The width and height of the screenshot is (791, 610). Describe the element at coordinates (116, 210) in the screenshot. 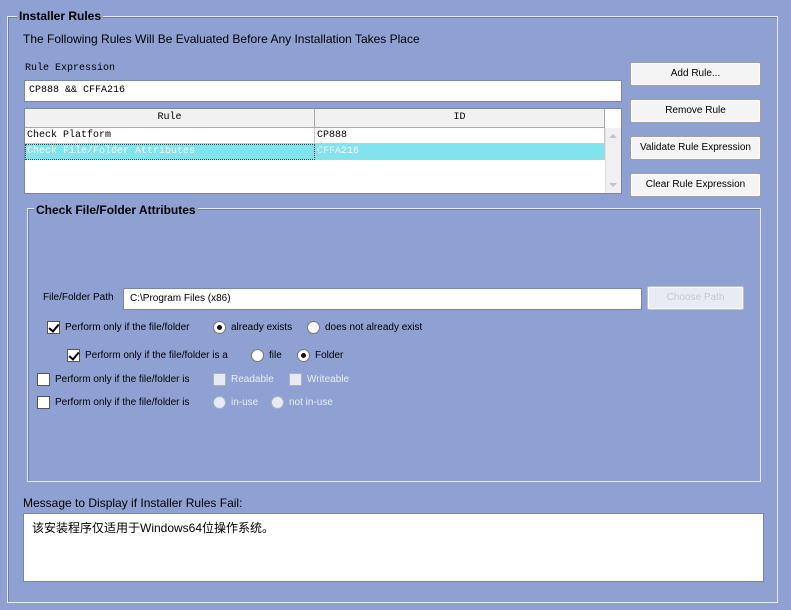

I see `file-folder-attributes-title: Check File/Folder Attributes` at that location.